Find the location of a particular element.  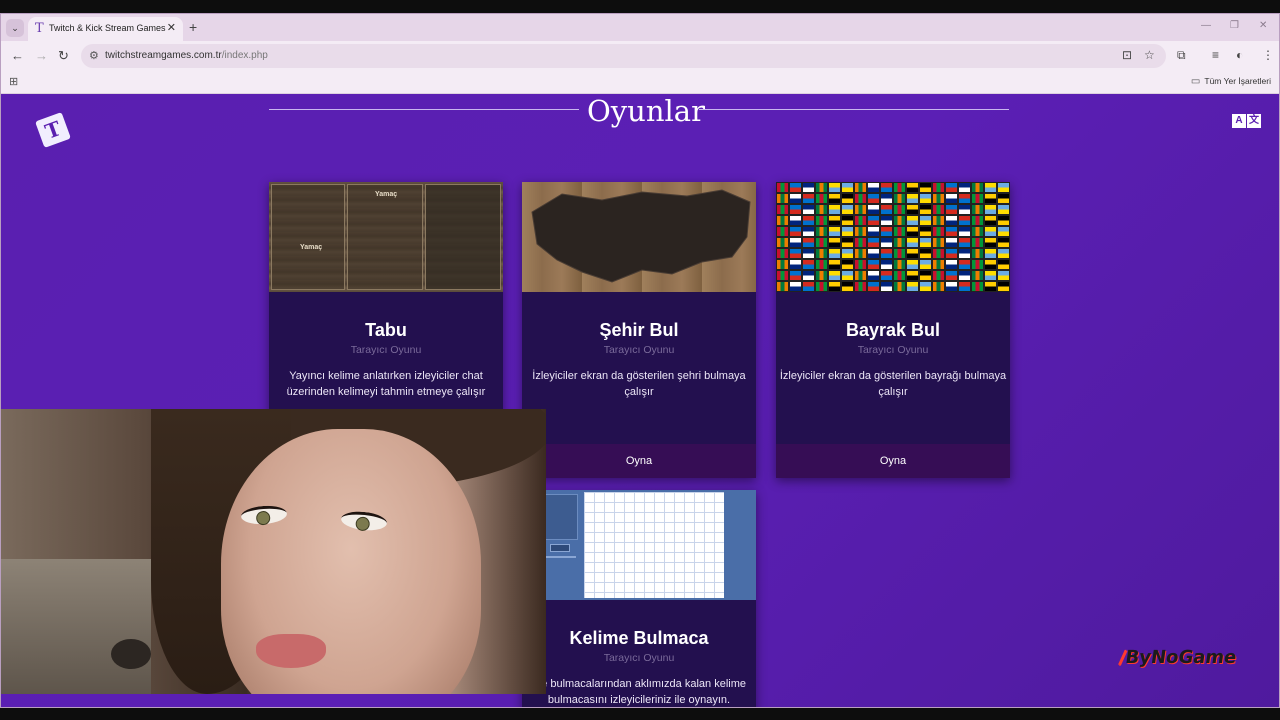

tab-close-icon: ✕ is located at coordinates (171, 27).